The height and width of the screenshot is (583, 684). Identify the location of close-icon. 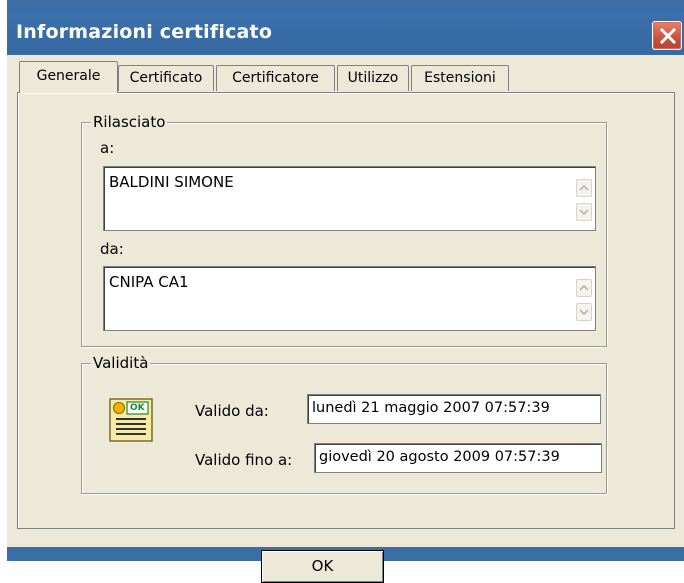
(668, 36).